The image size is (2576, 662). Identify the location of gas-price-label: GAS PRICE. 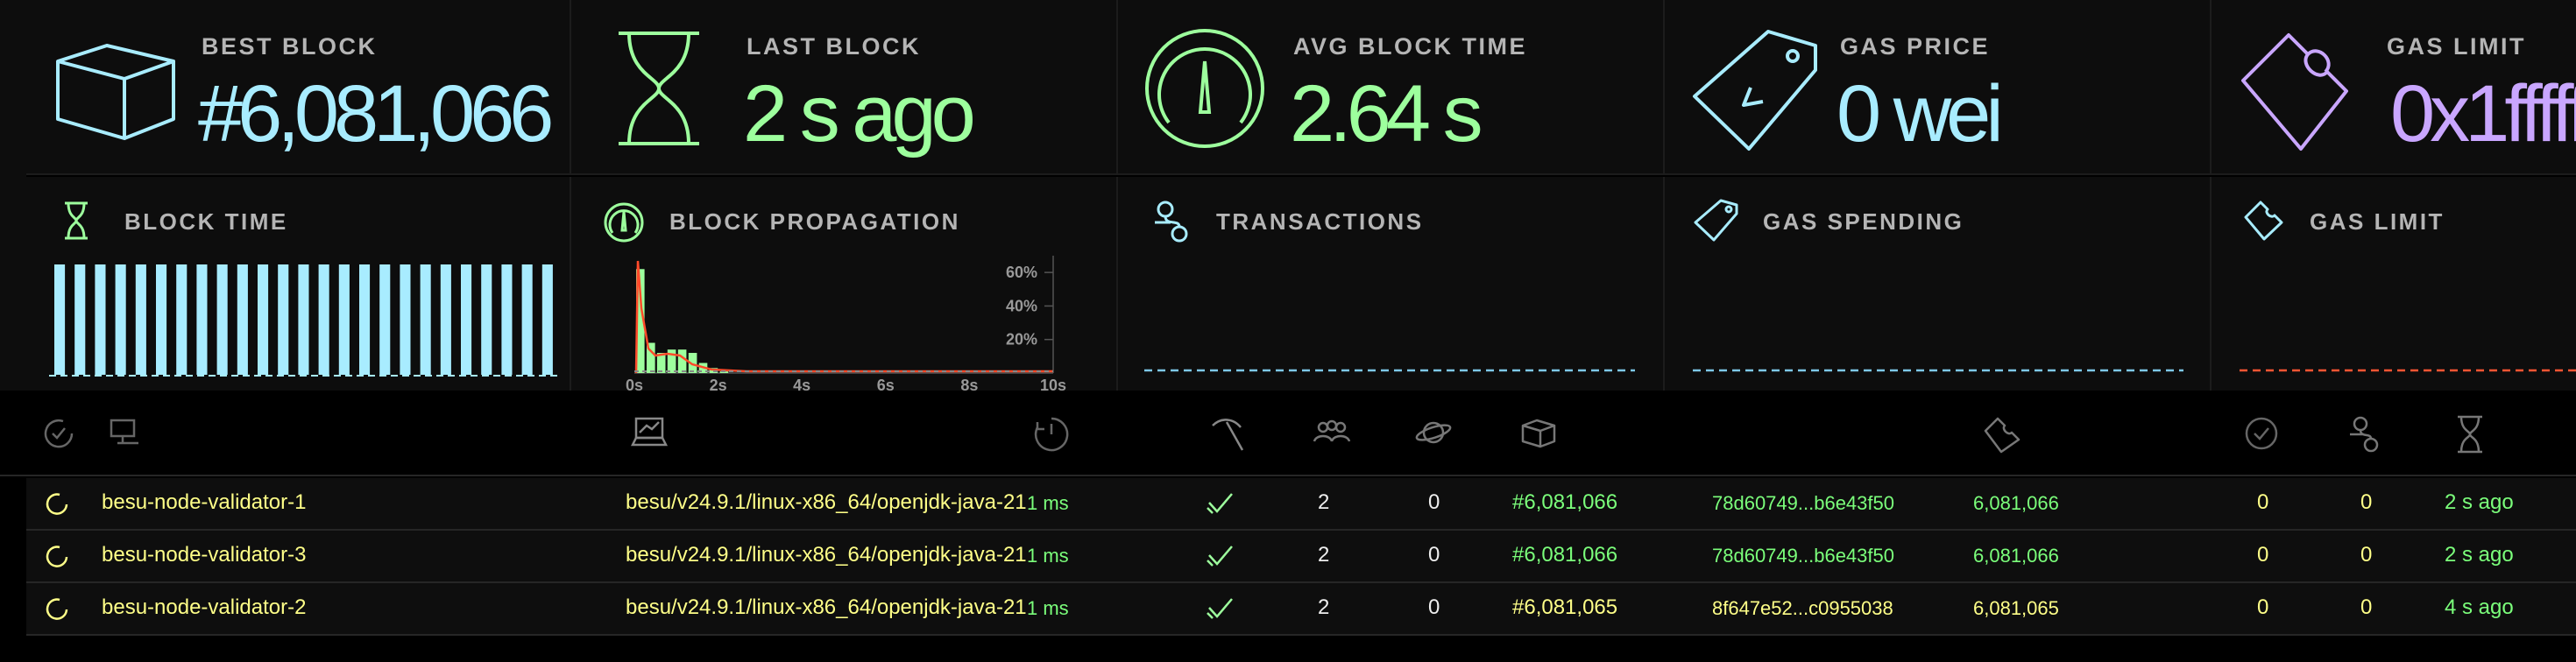
(1915, 47).